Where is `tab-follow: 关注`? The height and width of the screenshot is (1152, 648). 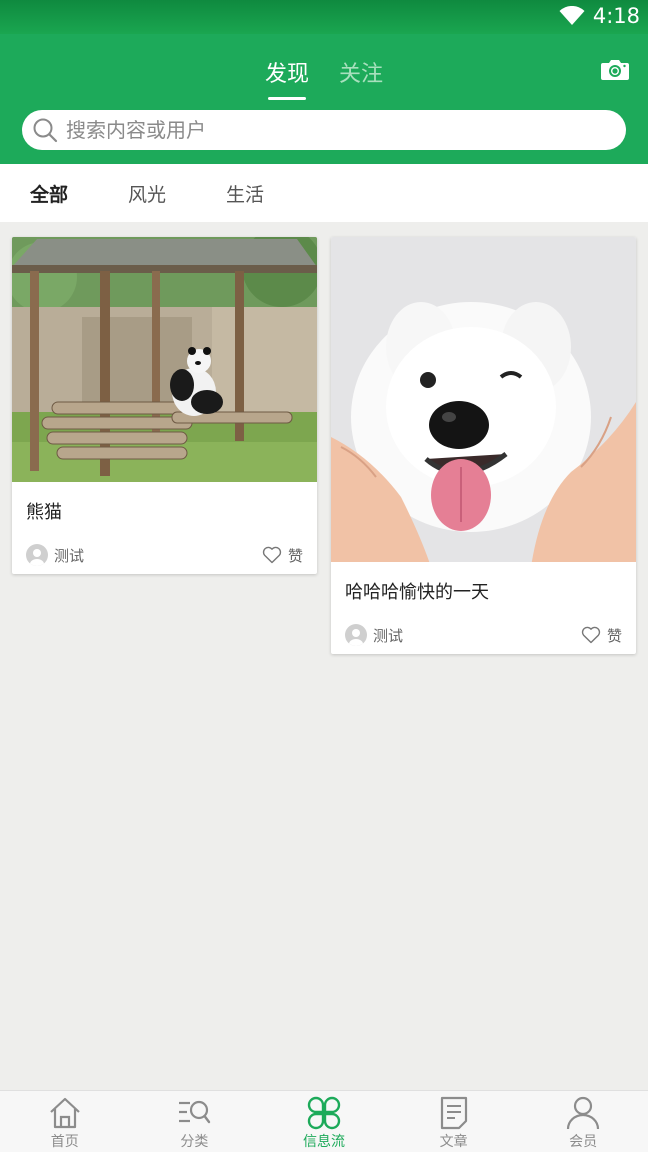 tab-follow: 关注 is located at coordinates (361, 77).